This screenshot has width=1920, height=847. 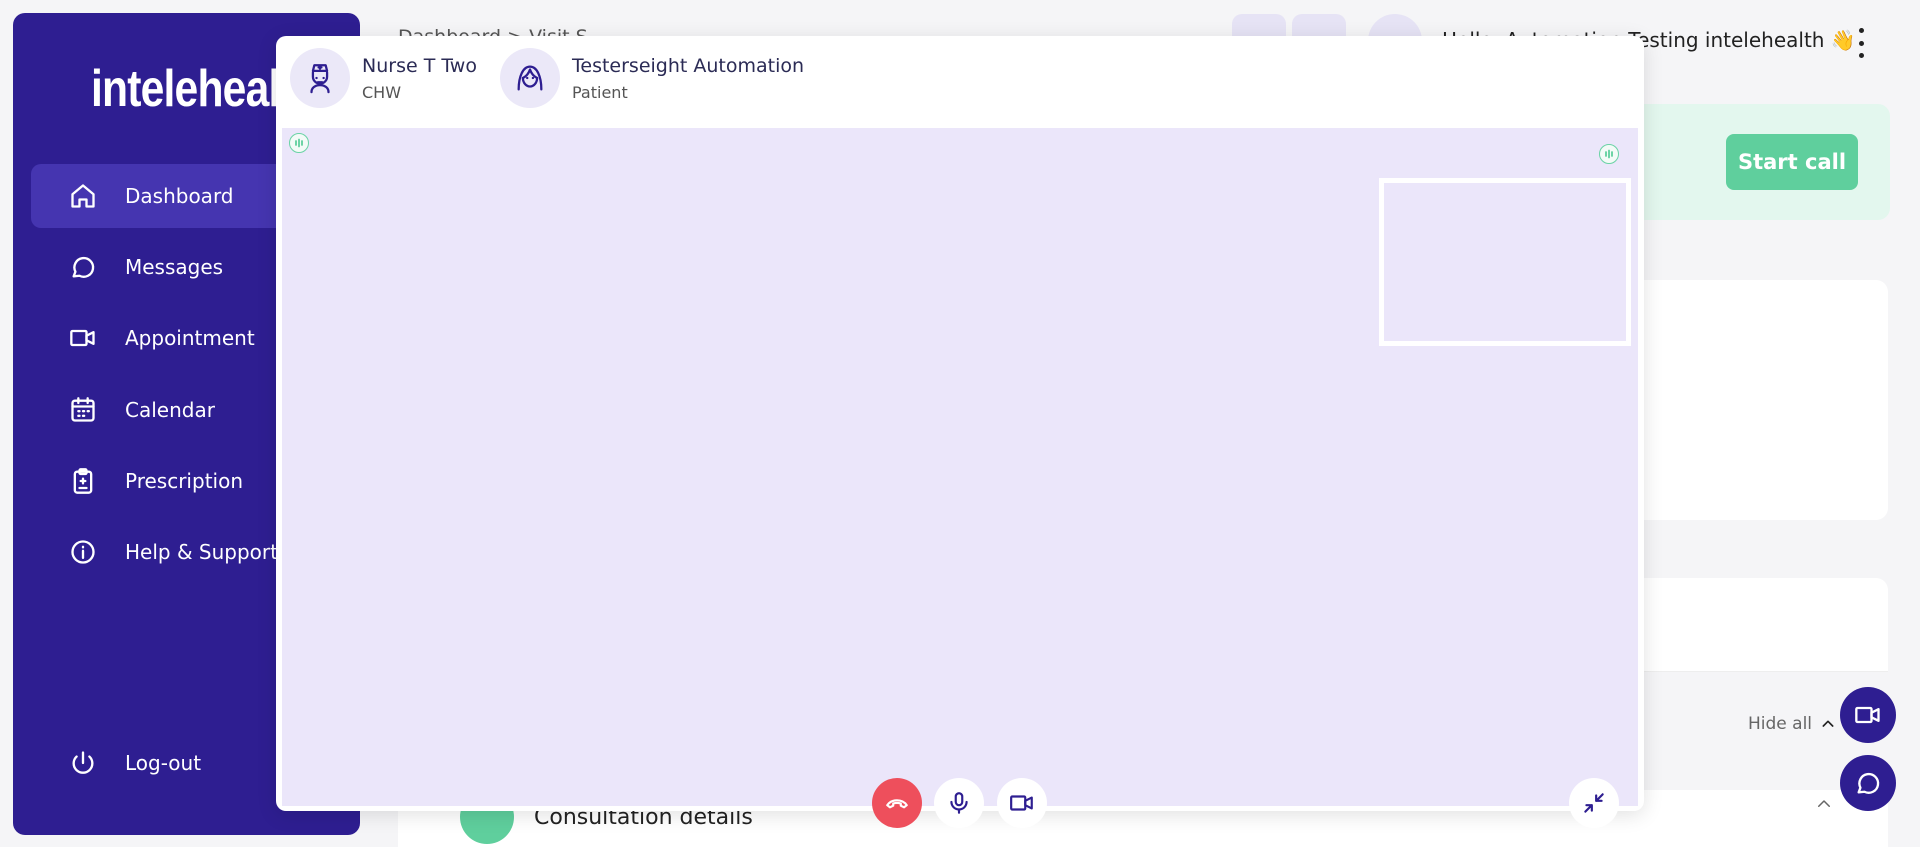 I want to click on calendar-icon, so click(x=83, y=410).